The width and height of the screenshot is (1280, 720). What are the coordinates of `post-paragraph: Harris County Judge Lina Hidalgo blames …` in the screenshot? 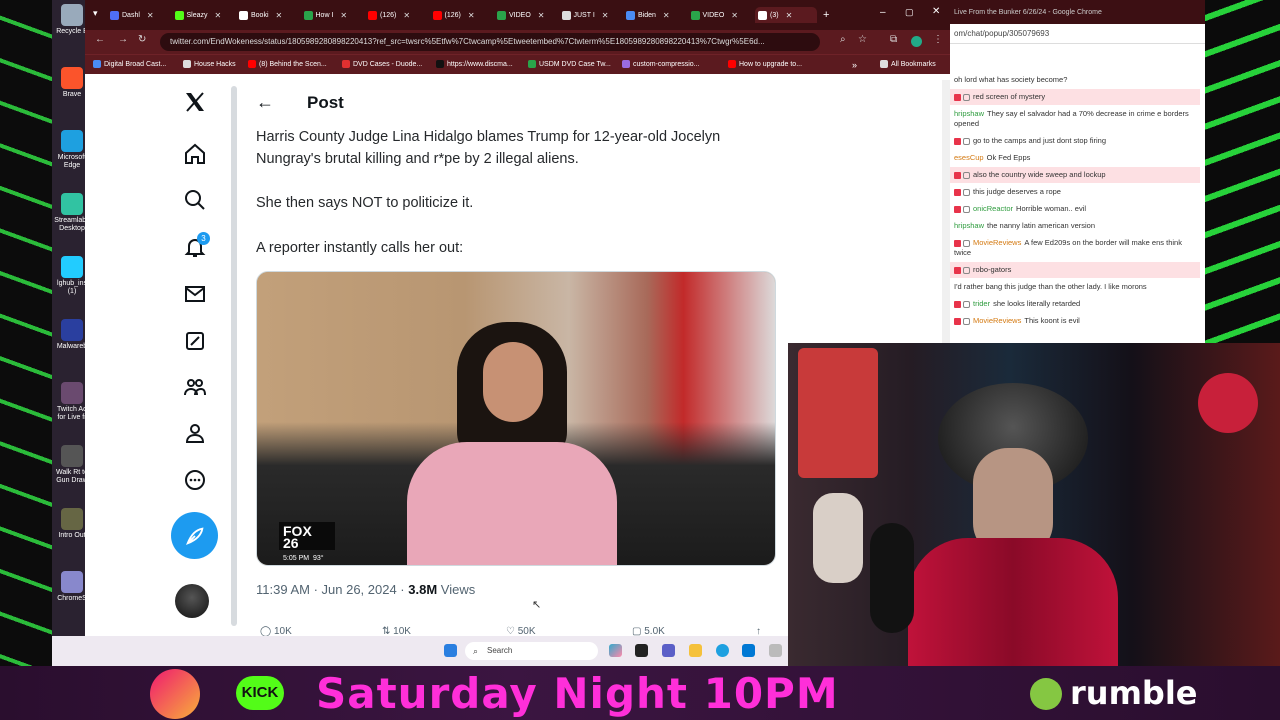 It's located at (488, 148).